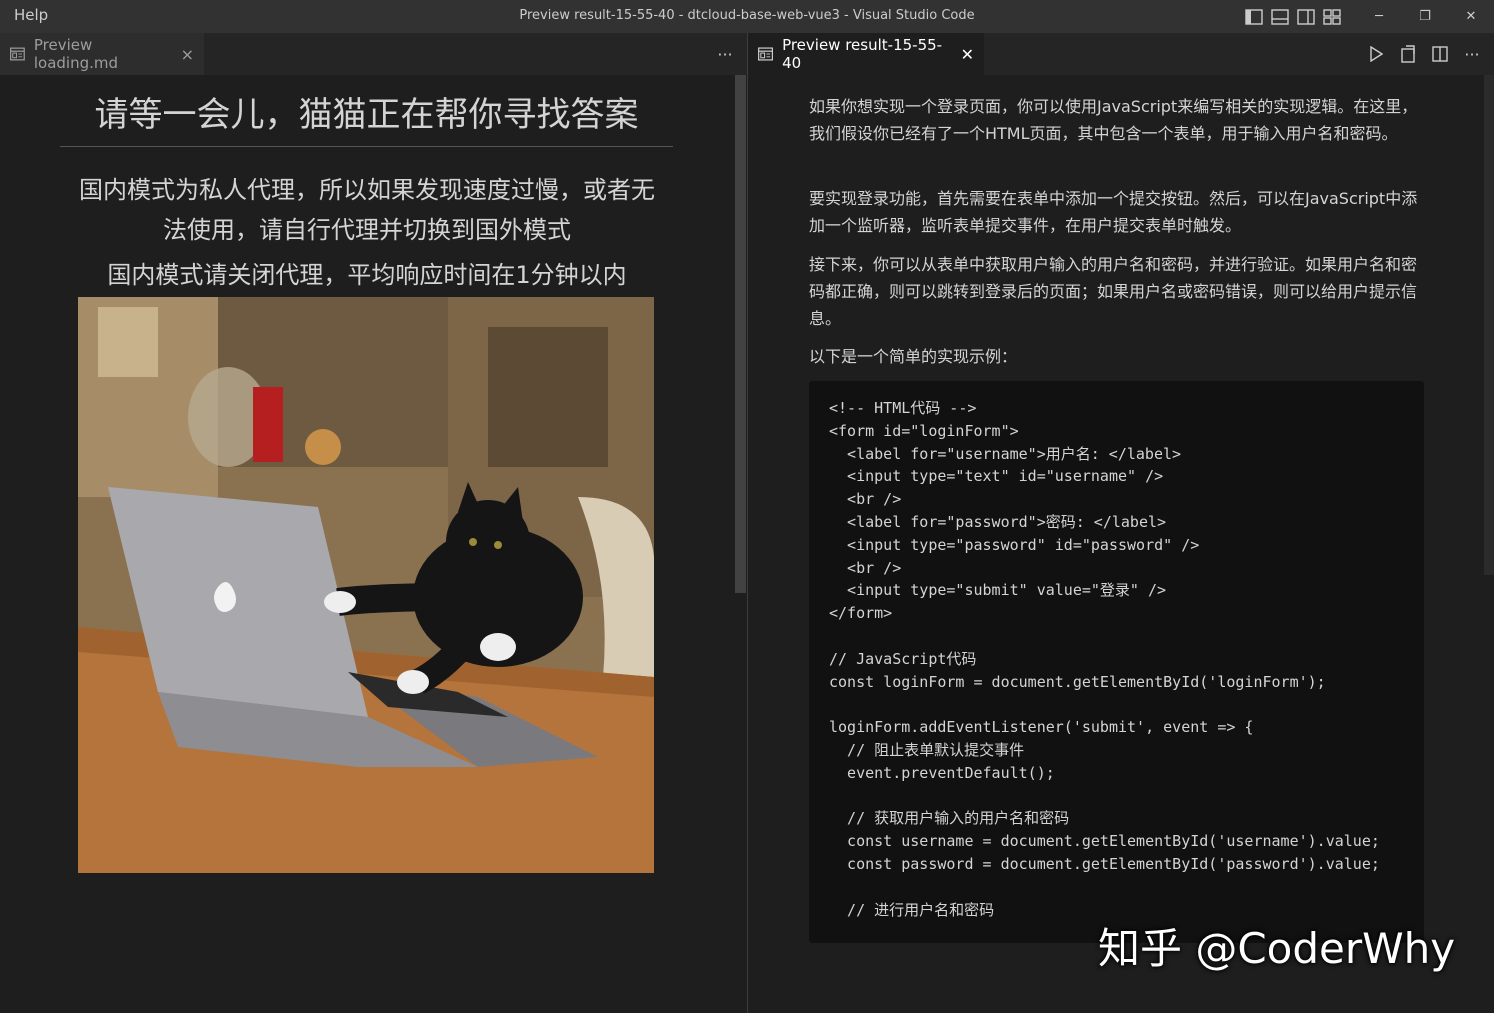 The image size is (1494, 1013). Describe the element at coordinates (996, 476) in the screenshot. I see `code-line: <input type="text" id="username" />` at that location.